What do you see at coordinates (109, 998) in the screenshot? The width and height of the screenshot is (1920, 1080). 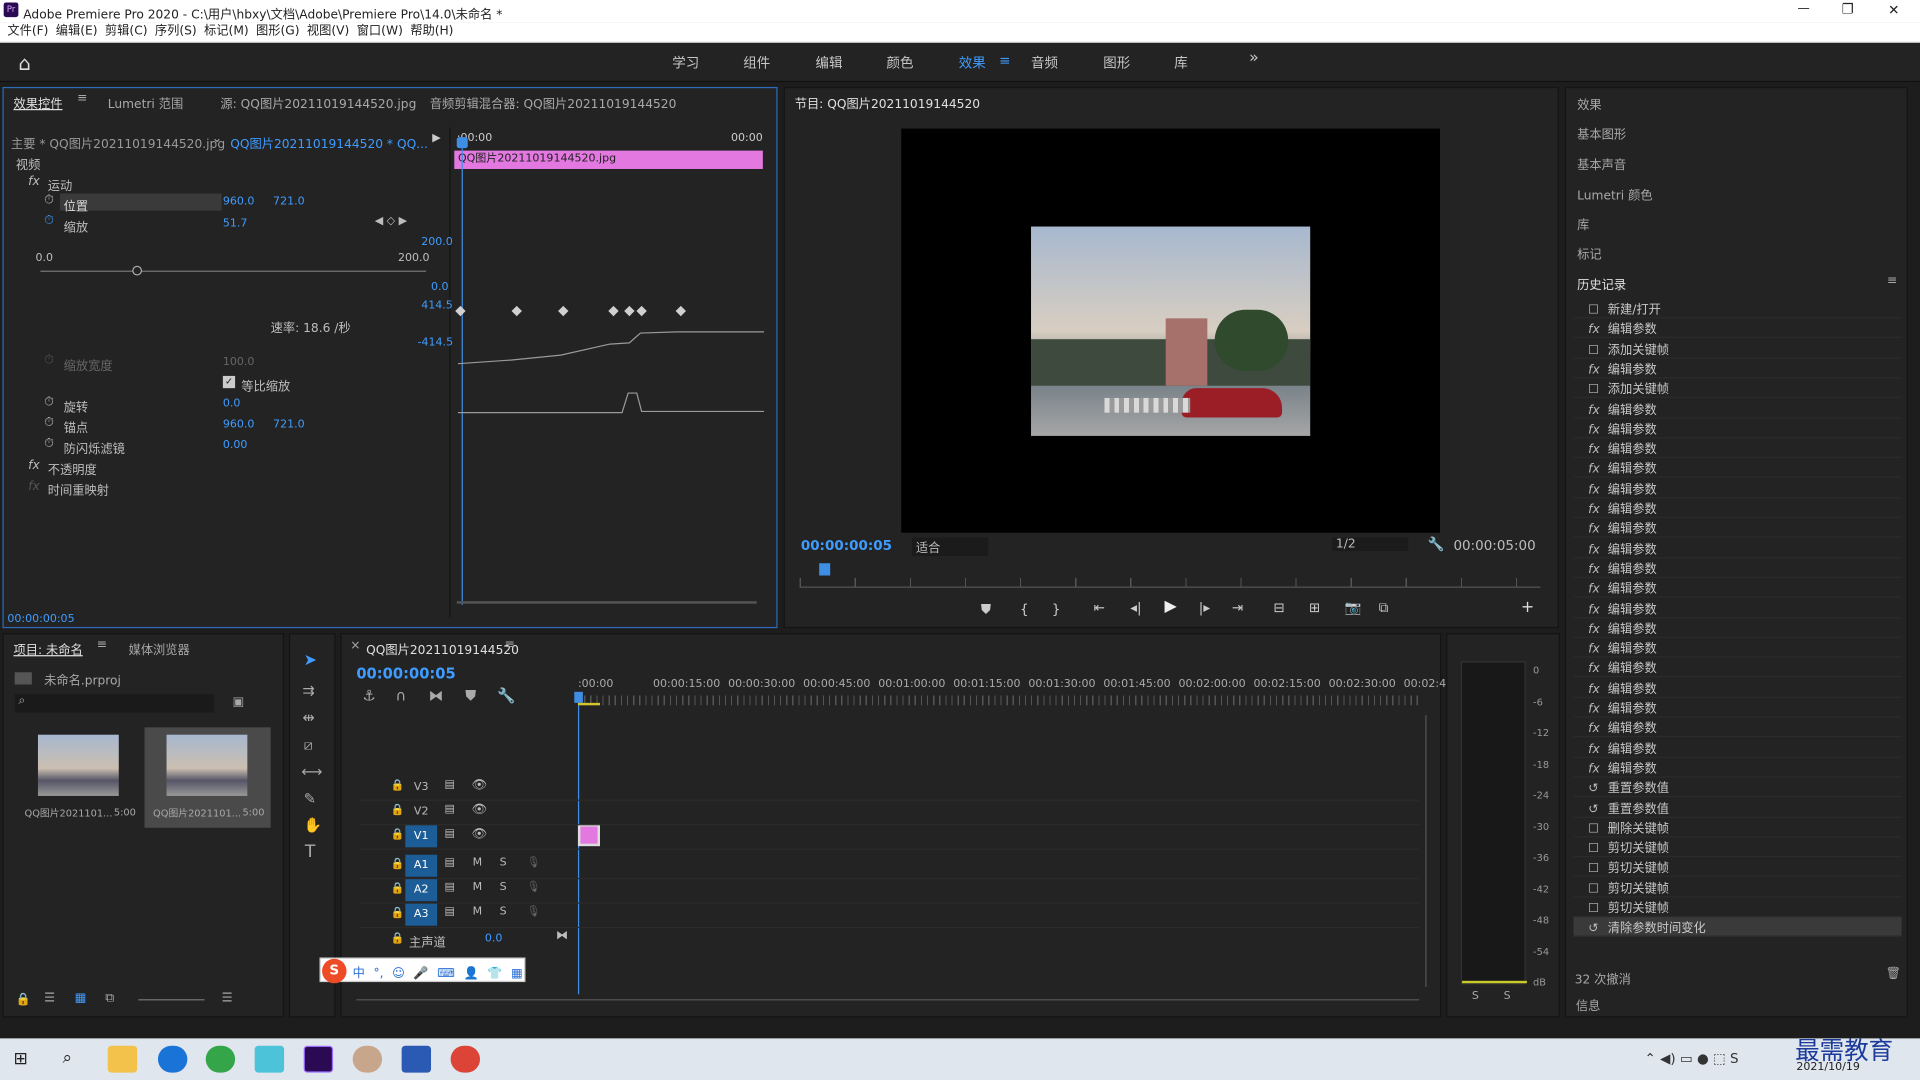 I see `freeform-view-icon: ⧉` at bounding box center [109, 998].